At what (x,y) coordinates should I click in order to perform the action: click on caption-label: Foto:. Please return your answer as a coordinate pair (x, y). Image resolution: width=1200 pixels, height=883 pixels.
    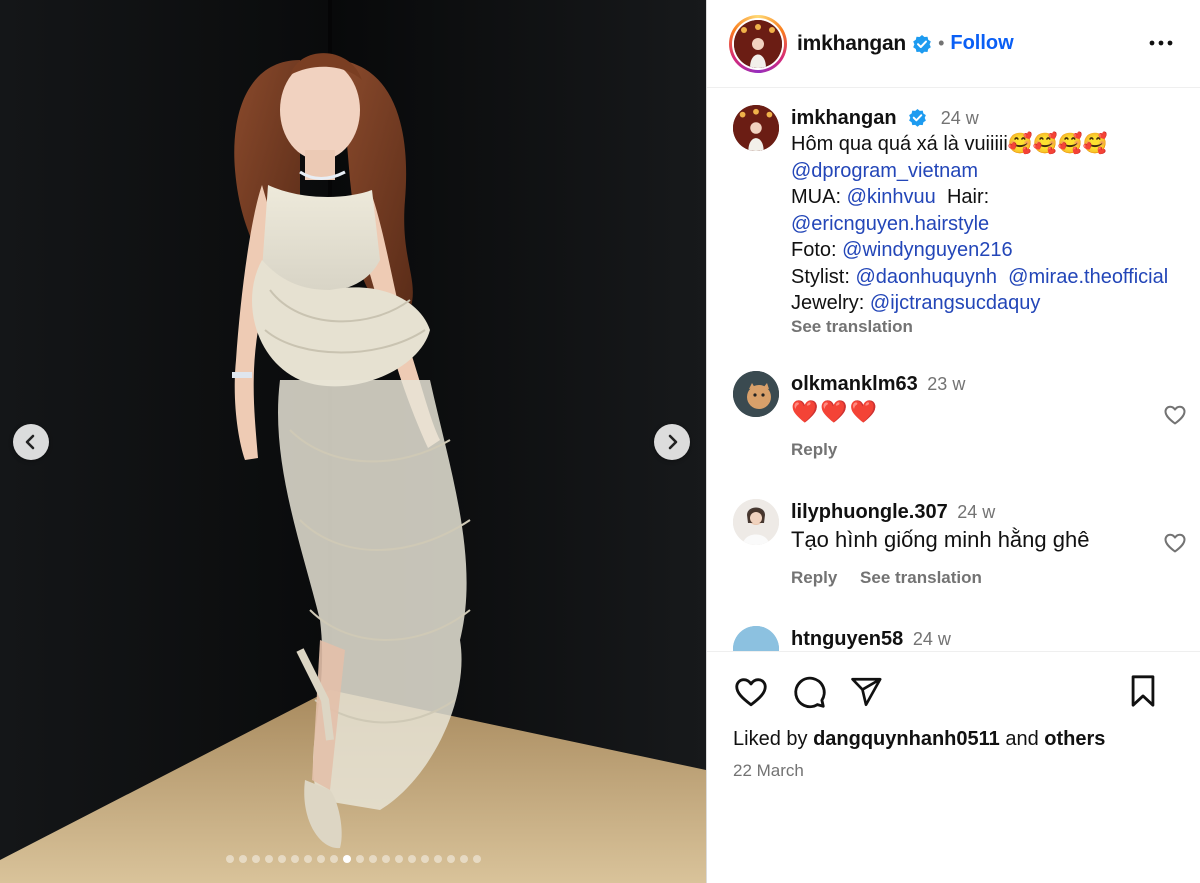
    Looking at the image, I should click on (814, 250).